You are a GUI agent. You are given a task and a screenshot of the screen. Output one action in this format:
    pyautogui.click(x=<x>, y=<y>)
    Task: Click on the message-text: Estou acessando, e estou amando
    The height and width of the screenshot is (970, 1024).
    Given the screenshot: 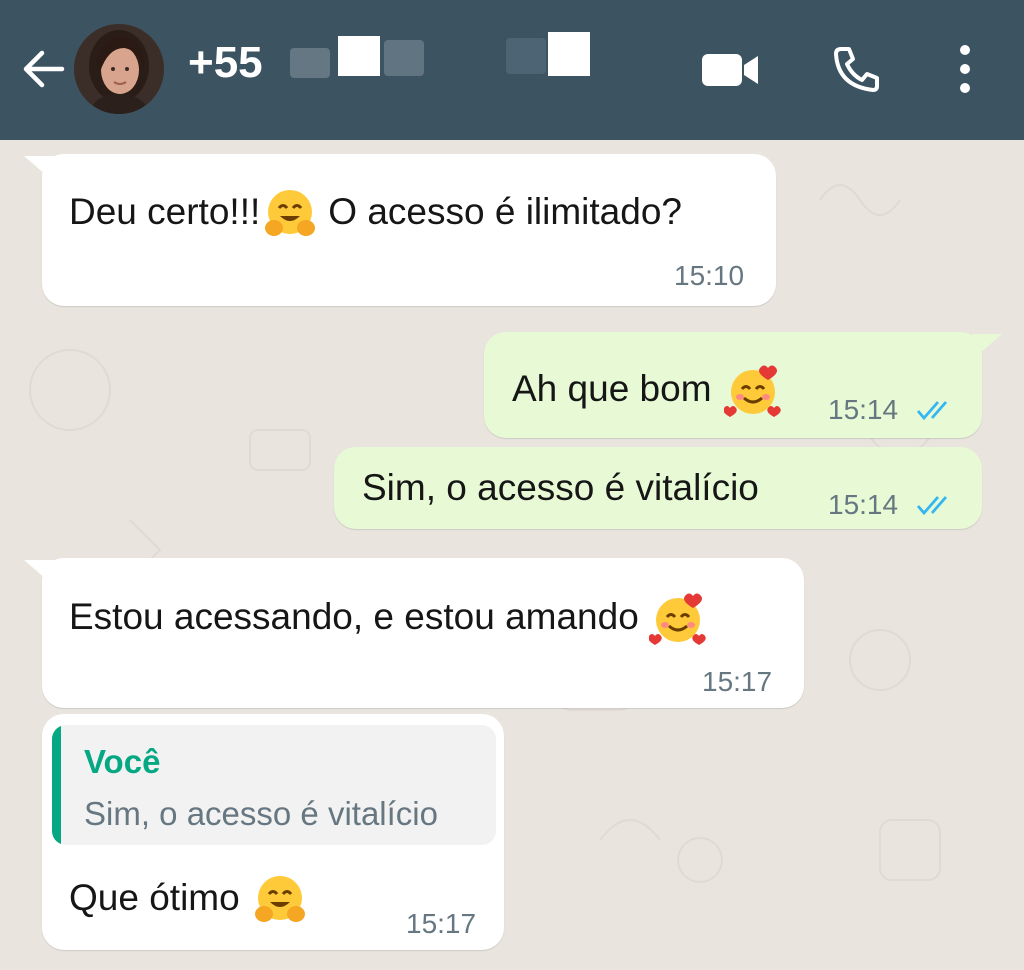 What is the action you would take?
    pyautogui.click(x=388, y=619)
    